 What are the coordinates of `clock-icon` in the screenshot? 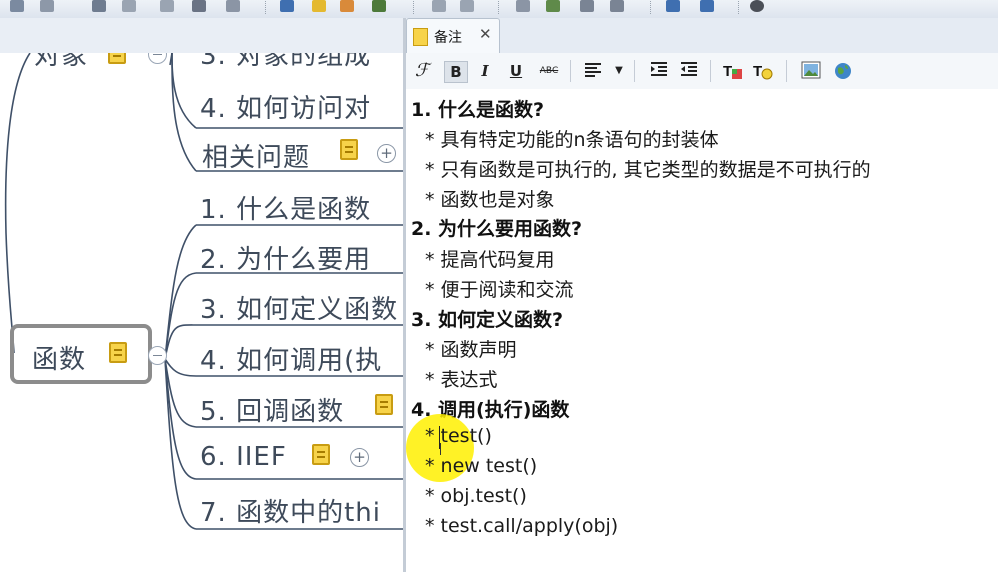 It's located at (587, 6).